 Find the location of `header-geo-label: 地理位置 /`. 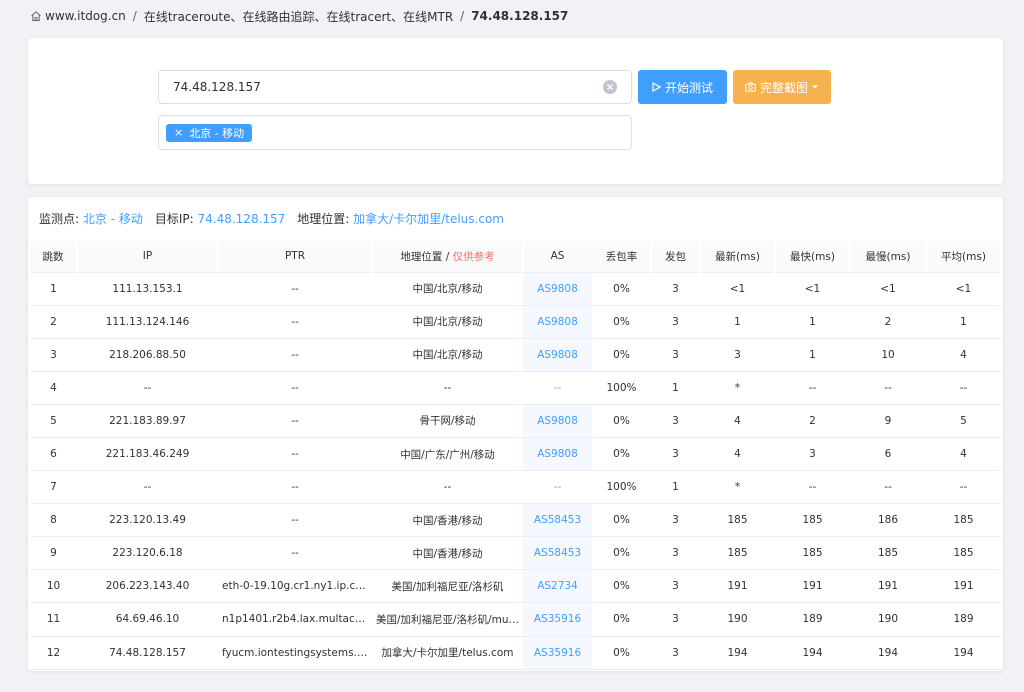

header-geo-label: 地理位置 / is located at coordinates (426, 256).